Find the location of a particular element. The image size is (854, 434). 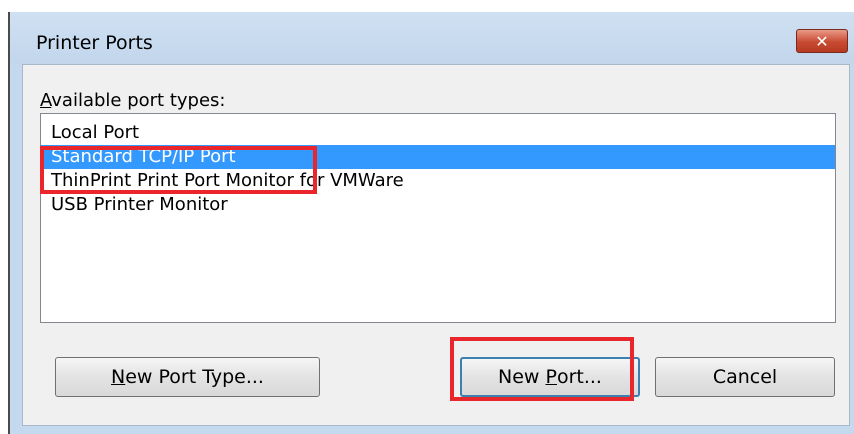

list-item-thinprint-port-monitor: ThinPrint Print Port Monitor for VMWare is located at coordinates (438, 181).